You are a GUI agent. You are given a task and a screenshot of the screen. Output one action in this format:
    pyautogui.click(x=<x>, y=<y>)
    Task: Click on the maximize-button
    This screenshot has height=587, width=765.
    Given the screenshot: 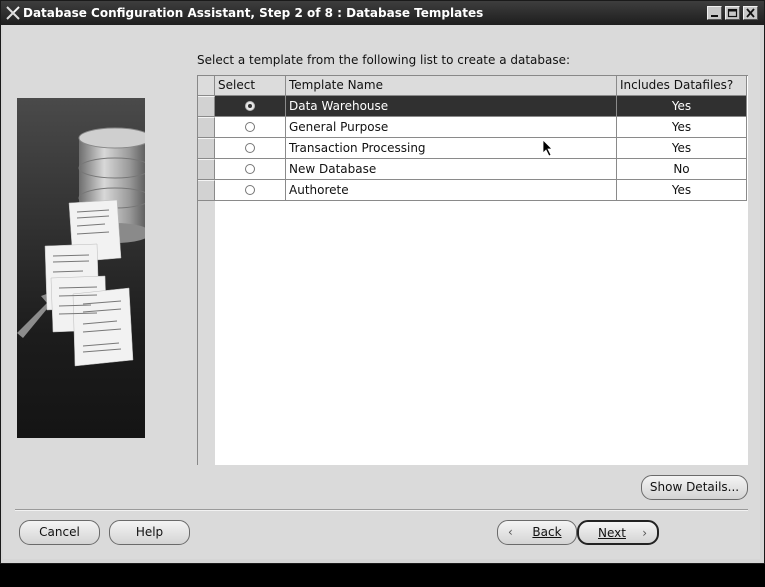 What is the action you would take?
    pyautogui.click(x=732, y=13)
    